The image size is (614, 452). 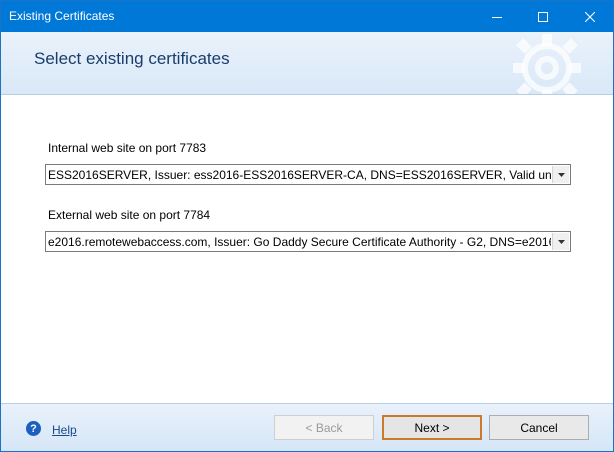 I want to click on help-link: Help, so click(x=64, y=430).